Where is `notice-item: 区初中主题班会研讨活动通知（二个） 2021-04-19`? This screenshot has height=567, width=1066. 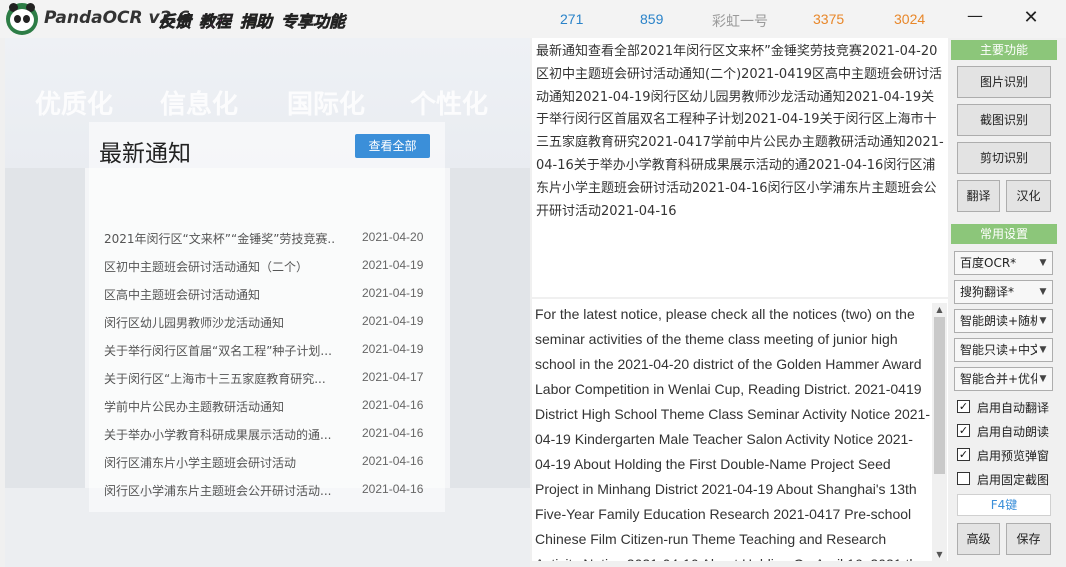 notice-item: 区初中主题班会研讨活动通知（二个） 2021-04-19 is located at coordinates (270, 266).